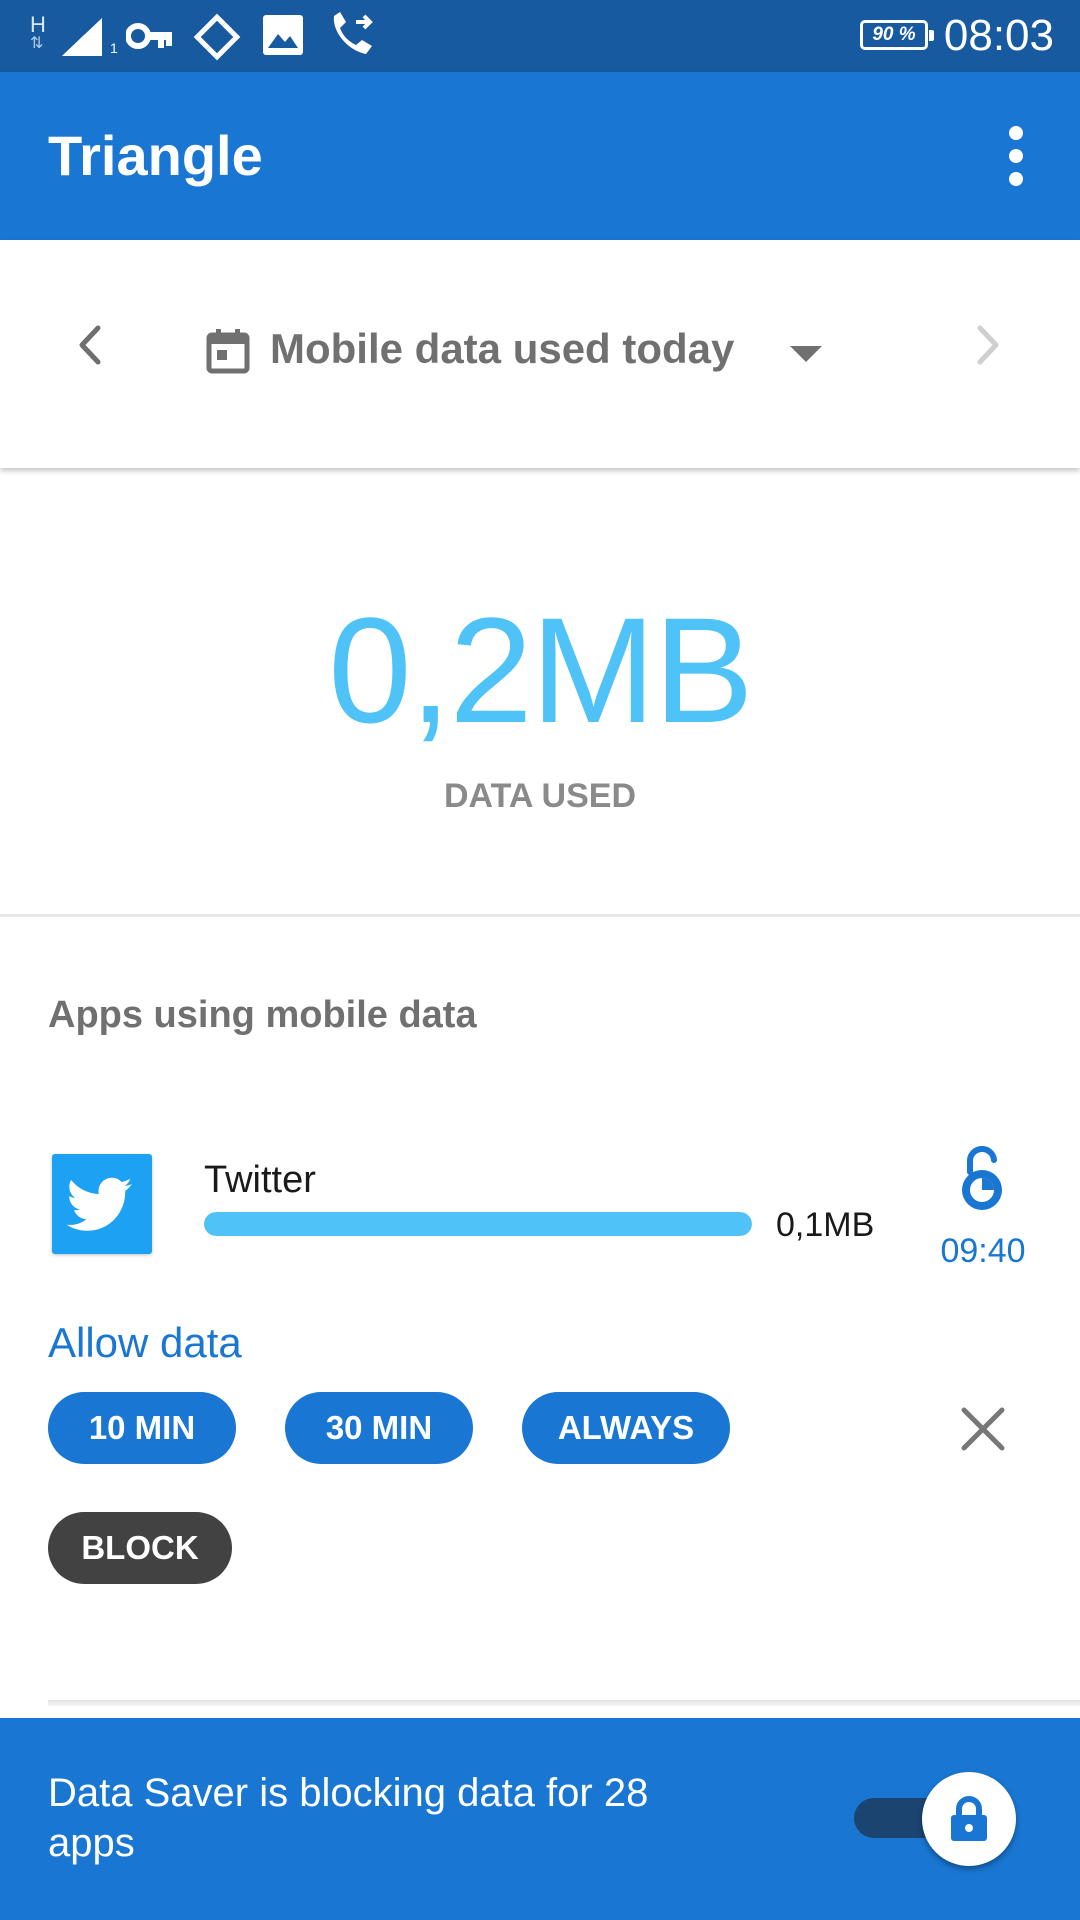 This screenshot has height=1920, width=1080. What do you see at coordinates (140, 1548) in the screenshot?
I see `block-button: BLOCK` at bounding box center [140, 1548].